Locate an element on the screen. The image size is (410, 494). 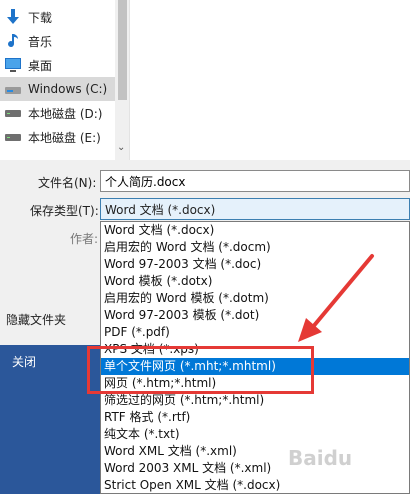
filetype-option: 纯文本 (*.txt) is located at coordinates (255, 434).